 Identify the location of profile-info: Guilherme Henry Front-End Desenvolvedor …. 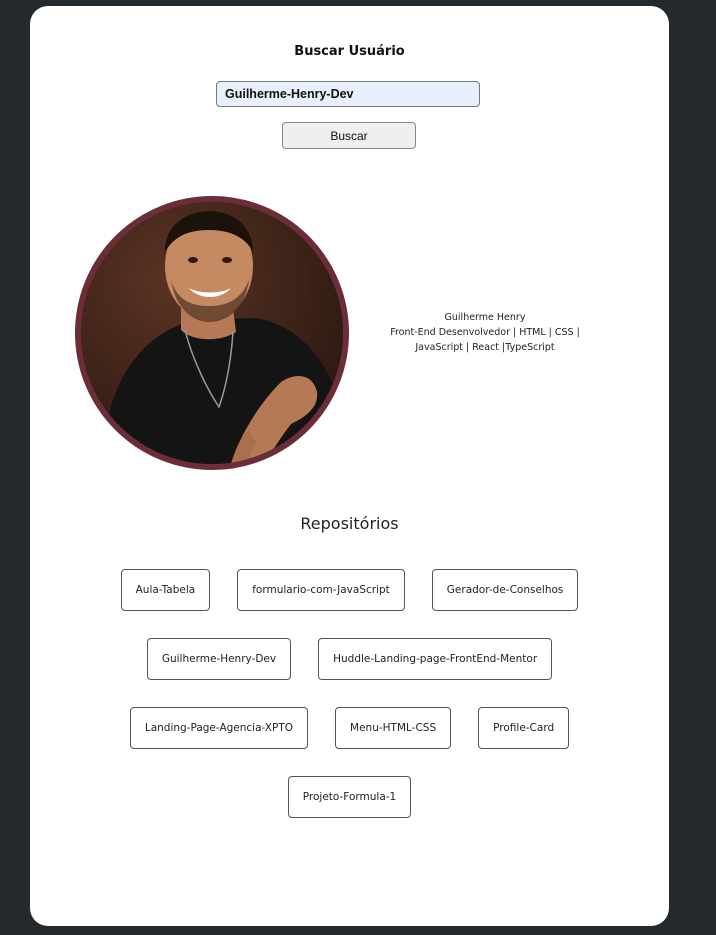
(485, 332).